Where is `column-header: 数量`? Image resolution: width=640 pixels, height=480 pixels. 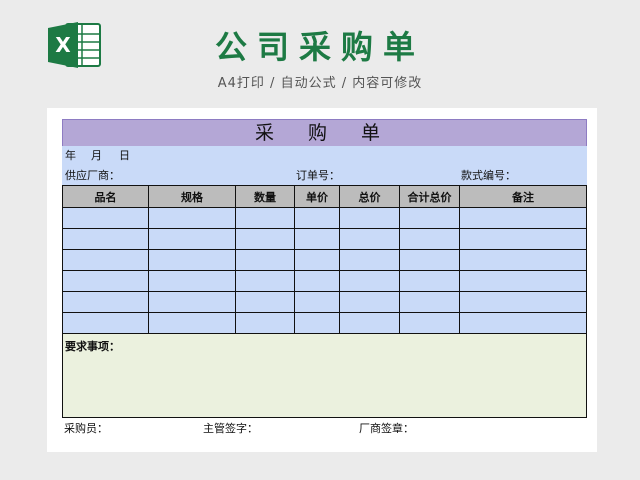 column-header: 数量 is located at coordinates (265, 196).